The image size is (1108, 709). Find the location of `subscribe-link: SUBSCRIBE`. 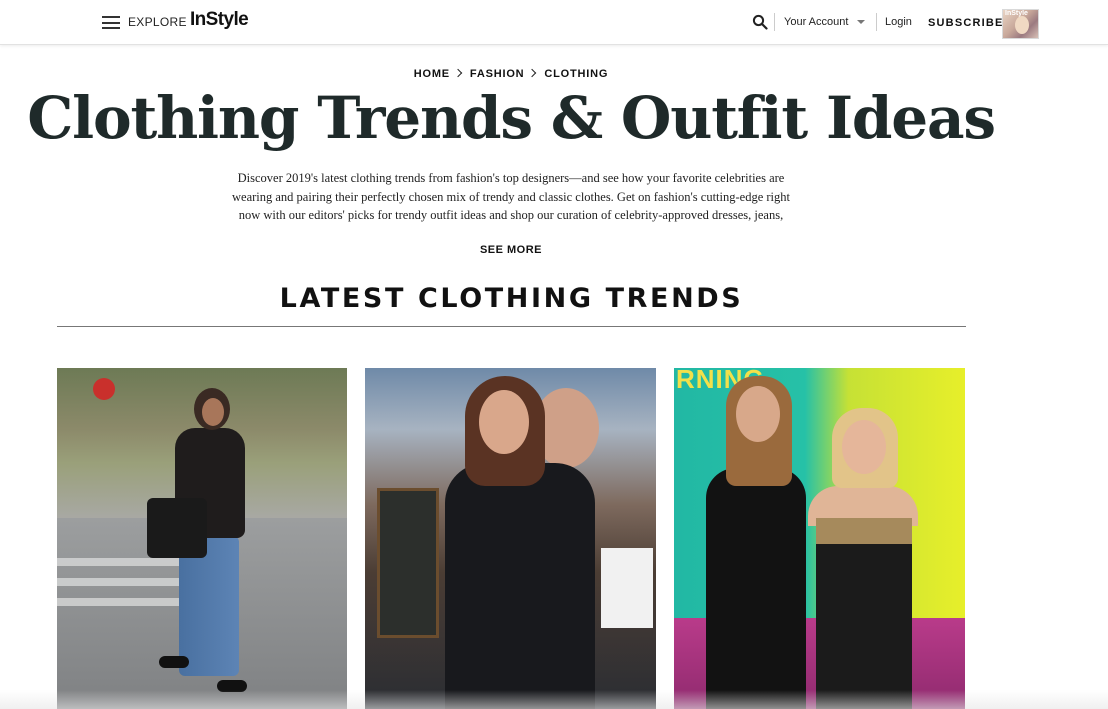

subscribe-link: SUBSCRIBE is located at coordinates (966, 23).